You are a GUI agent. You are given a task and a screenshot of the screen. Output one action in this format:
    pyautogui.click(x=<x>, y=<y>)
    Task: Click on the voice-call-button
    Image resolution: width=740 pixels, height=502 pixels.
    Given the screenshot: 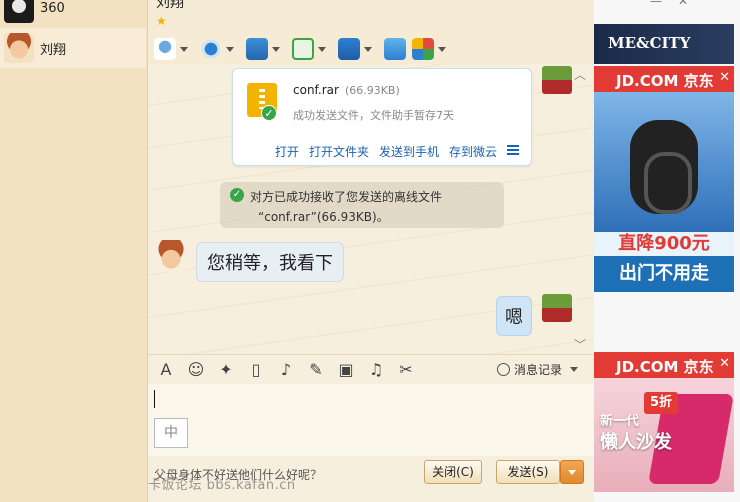 What is the action you would take?
    pyautogui.click(x=174, y=49)
    